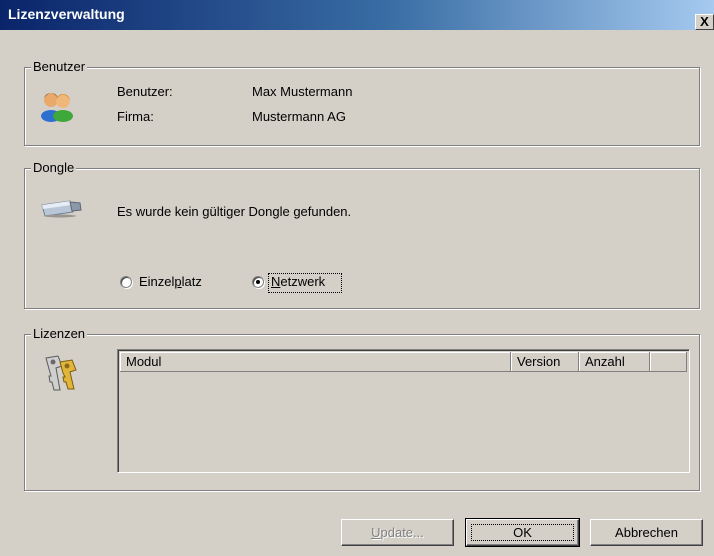  I want to click on cancel-button: Abbrechen, so click(646, 532).